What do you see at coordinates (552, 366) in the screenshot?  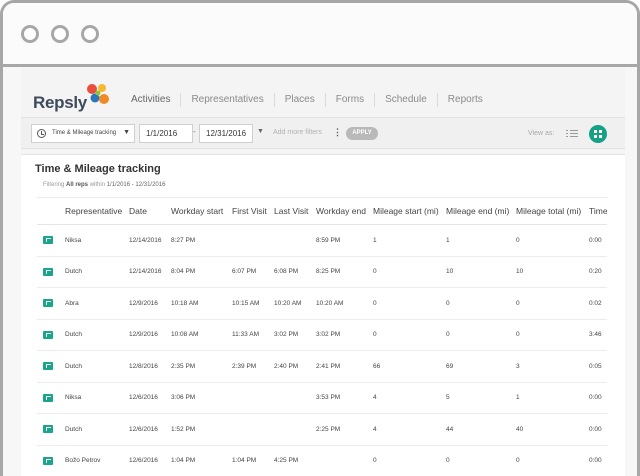 I see `cell-mileage-total: 3` at bounding box center [552, 366].